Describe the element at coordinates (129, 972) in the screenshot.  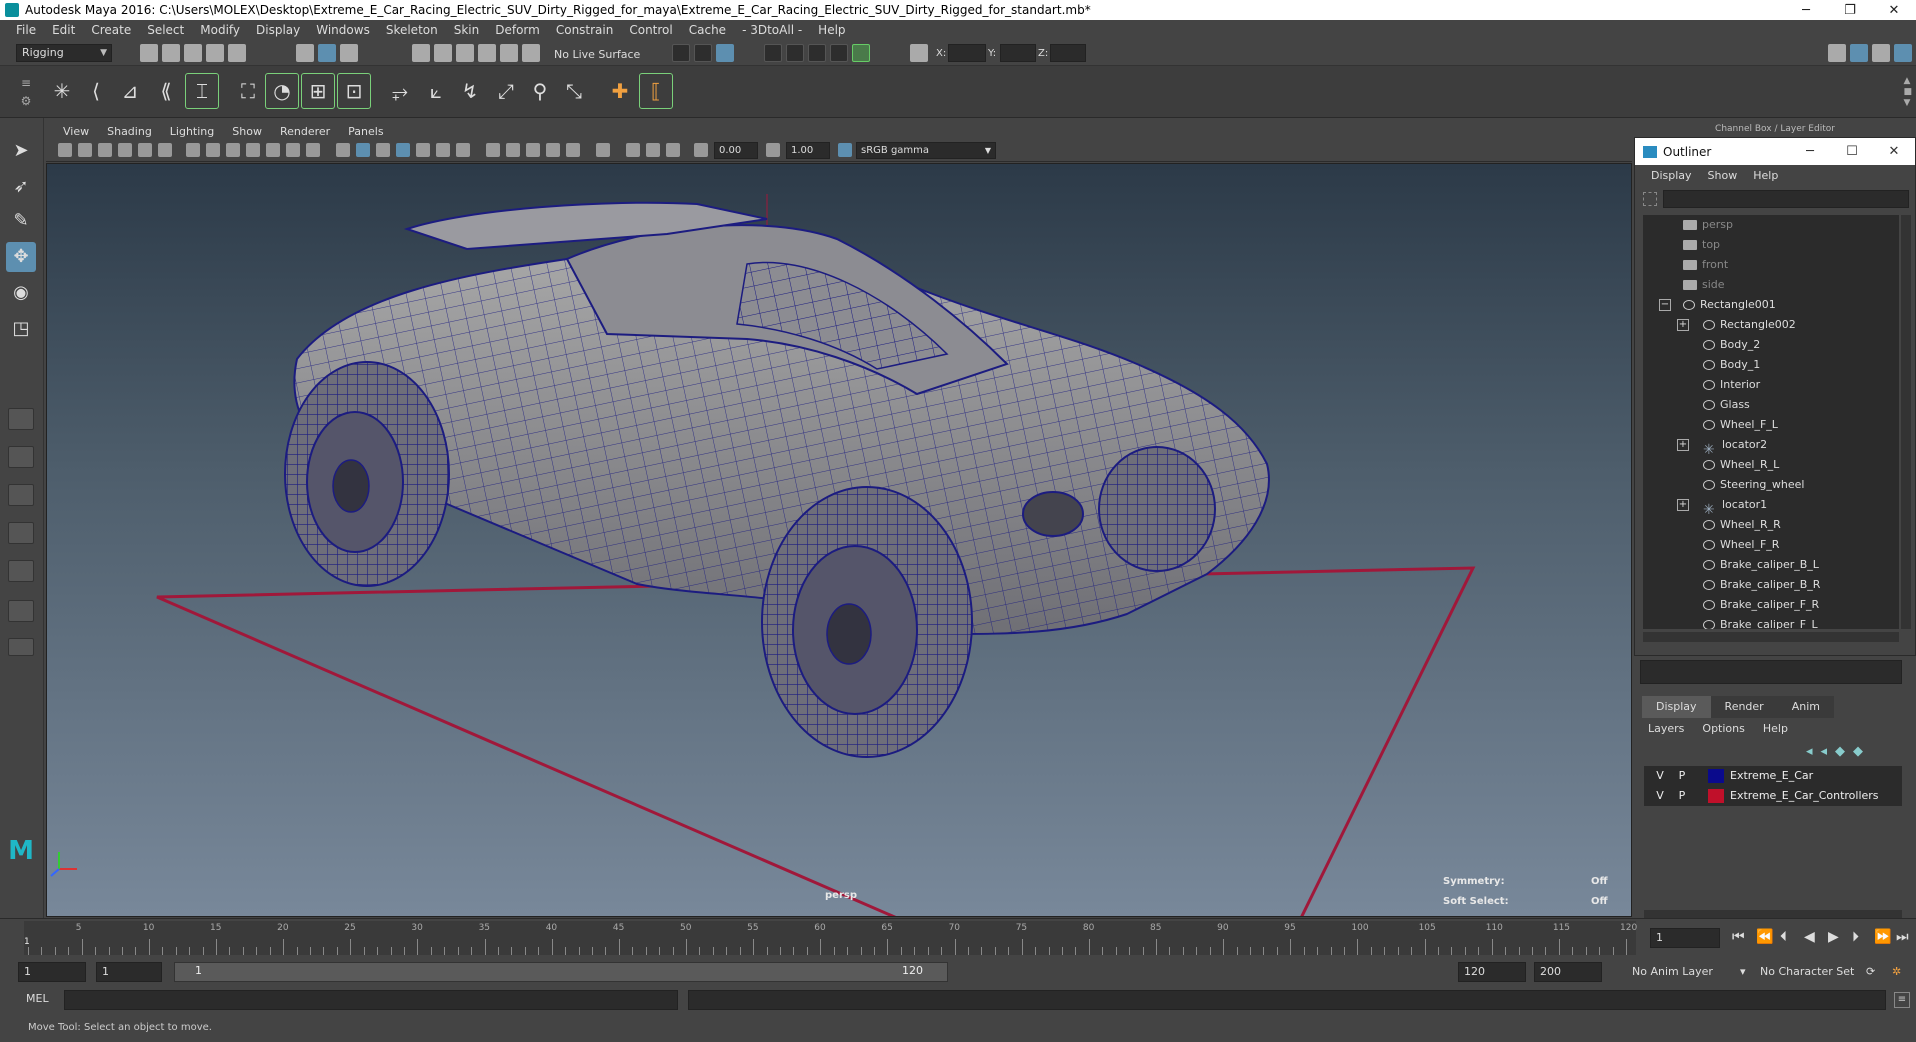
I see `playback-start-field: 1` at that location.